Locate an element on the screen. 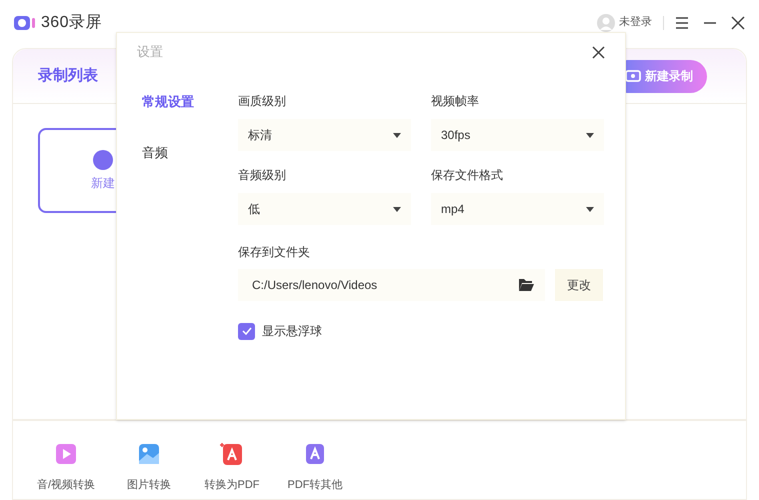 This screenshot has height=500, width=759. checkbox-label: 显示悬浮球 is located at coordinates (292, 331).